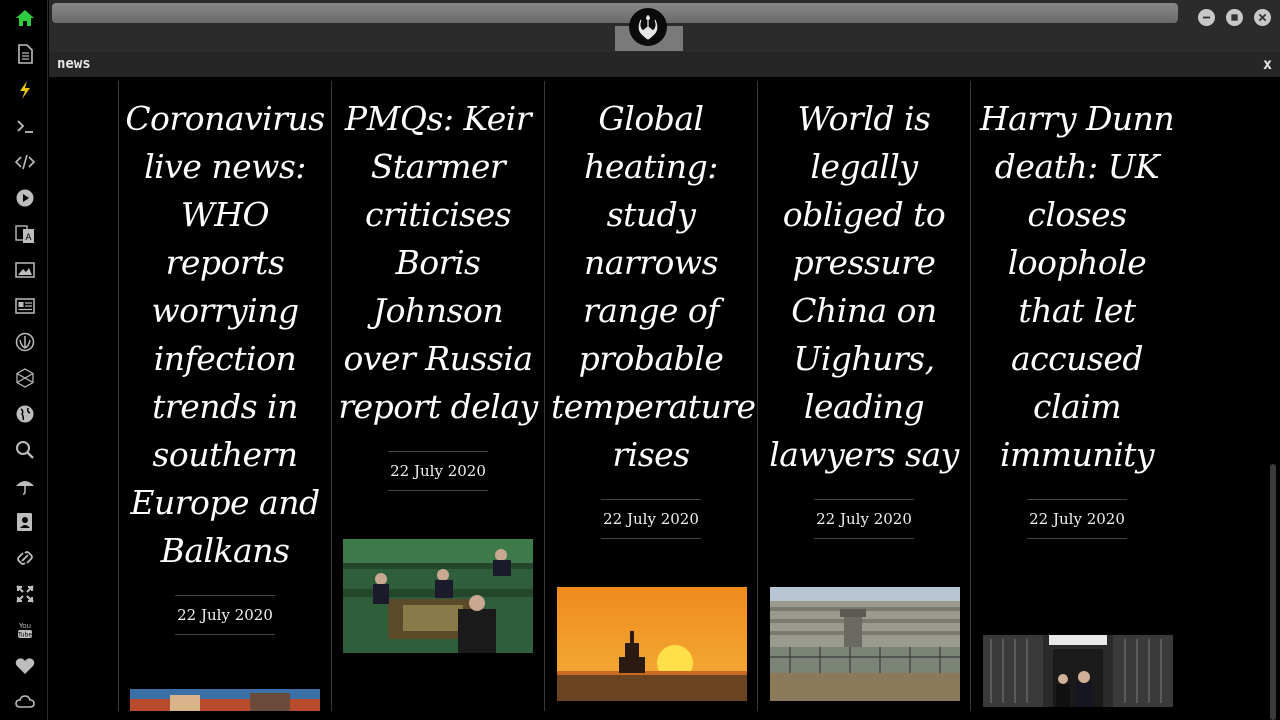 This screenshot has height=720, width=1280. What do you see at coordinates (25, 306) in the screenshot?
I see `newspaper-icon` at bounding box center [25, 306].